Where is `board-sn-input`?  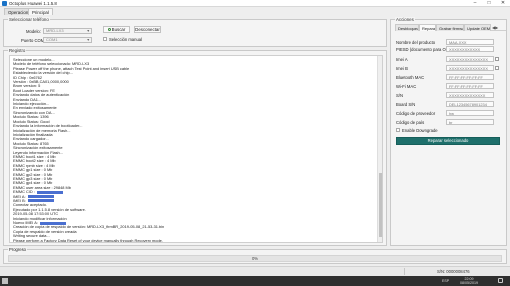 board-sn-input is located at coordinates (470, 104).